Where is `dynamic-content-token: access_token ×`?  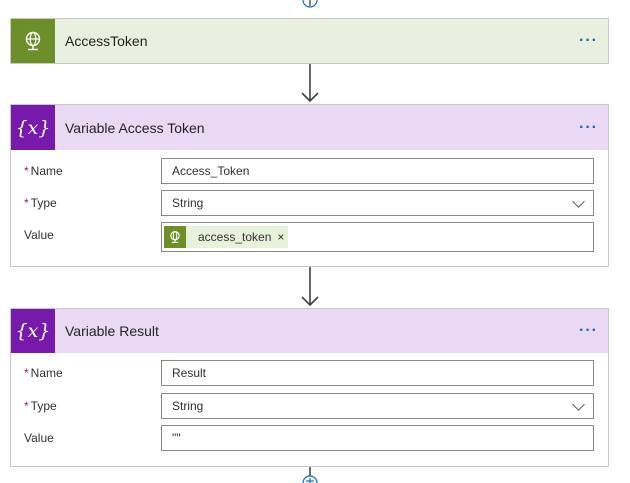
dynamic-content-token: access_token × is located at coordinates (226, 237).